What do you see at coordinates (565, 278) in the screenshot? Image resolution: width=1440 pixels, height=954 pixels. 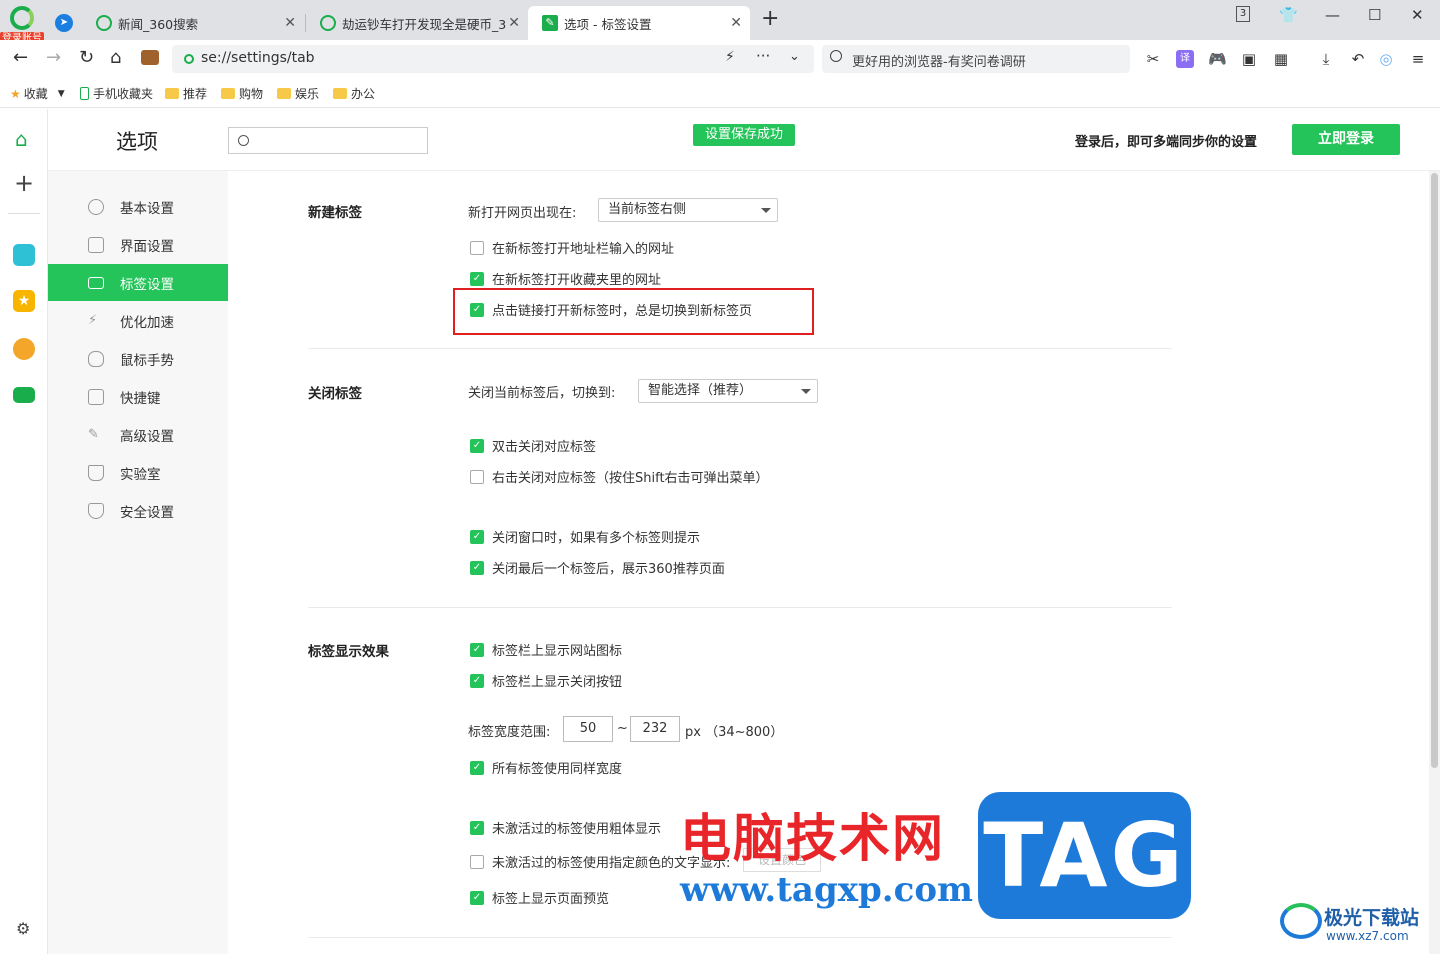 I see `option-open-favorites-newtab: ✓ 在新标签打开收藏夹里的网址` at bounding box center [565, 278].